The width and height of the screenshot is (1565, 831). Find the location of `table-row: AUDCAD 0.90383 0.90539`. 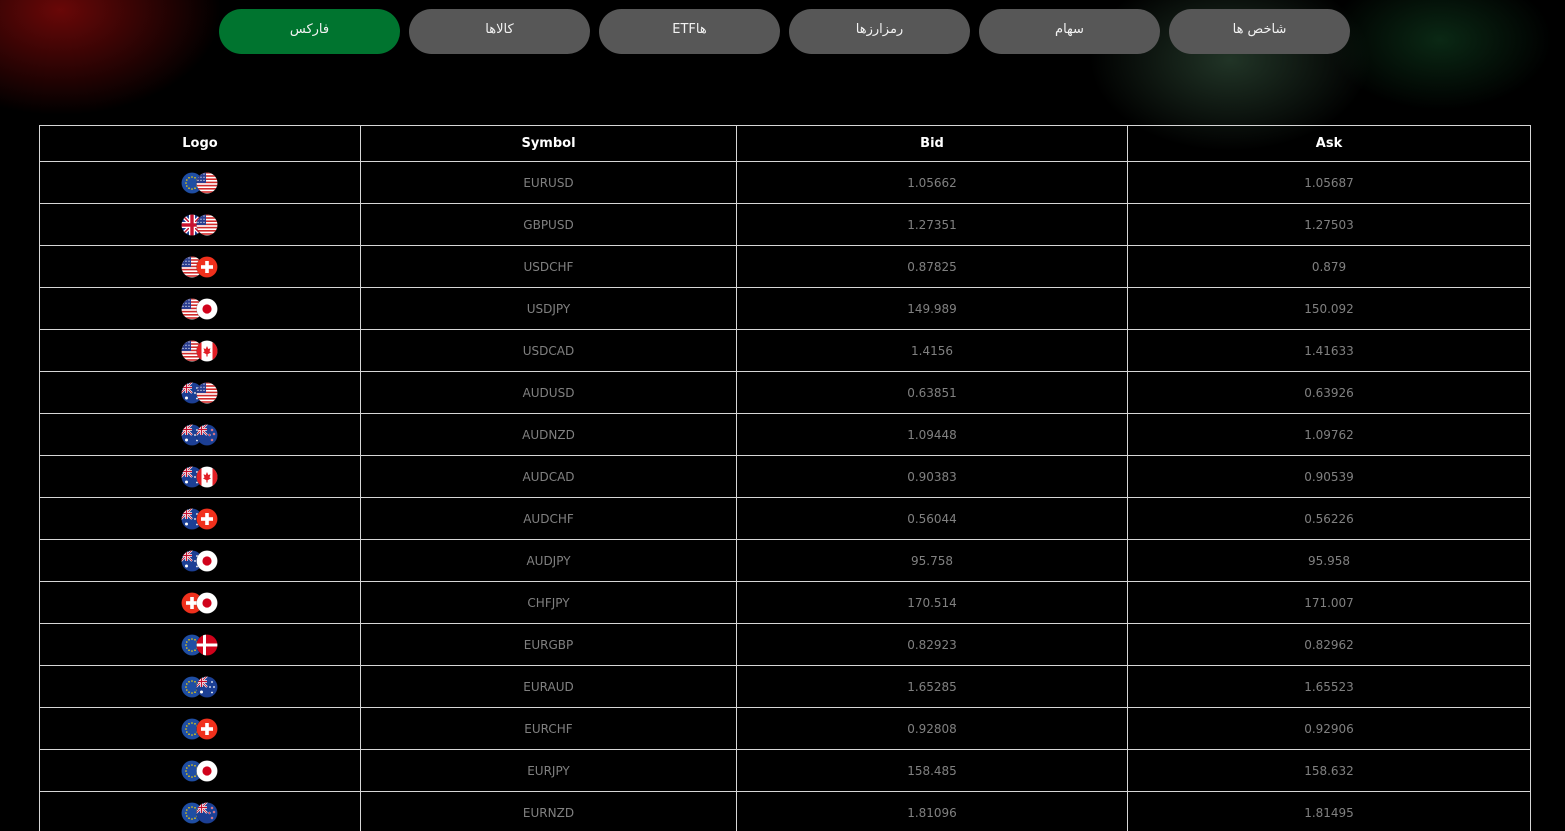

table-row: AUDCAD 0.90383 0.90539 is located at coordinates (785, 476).